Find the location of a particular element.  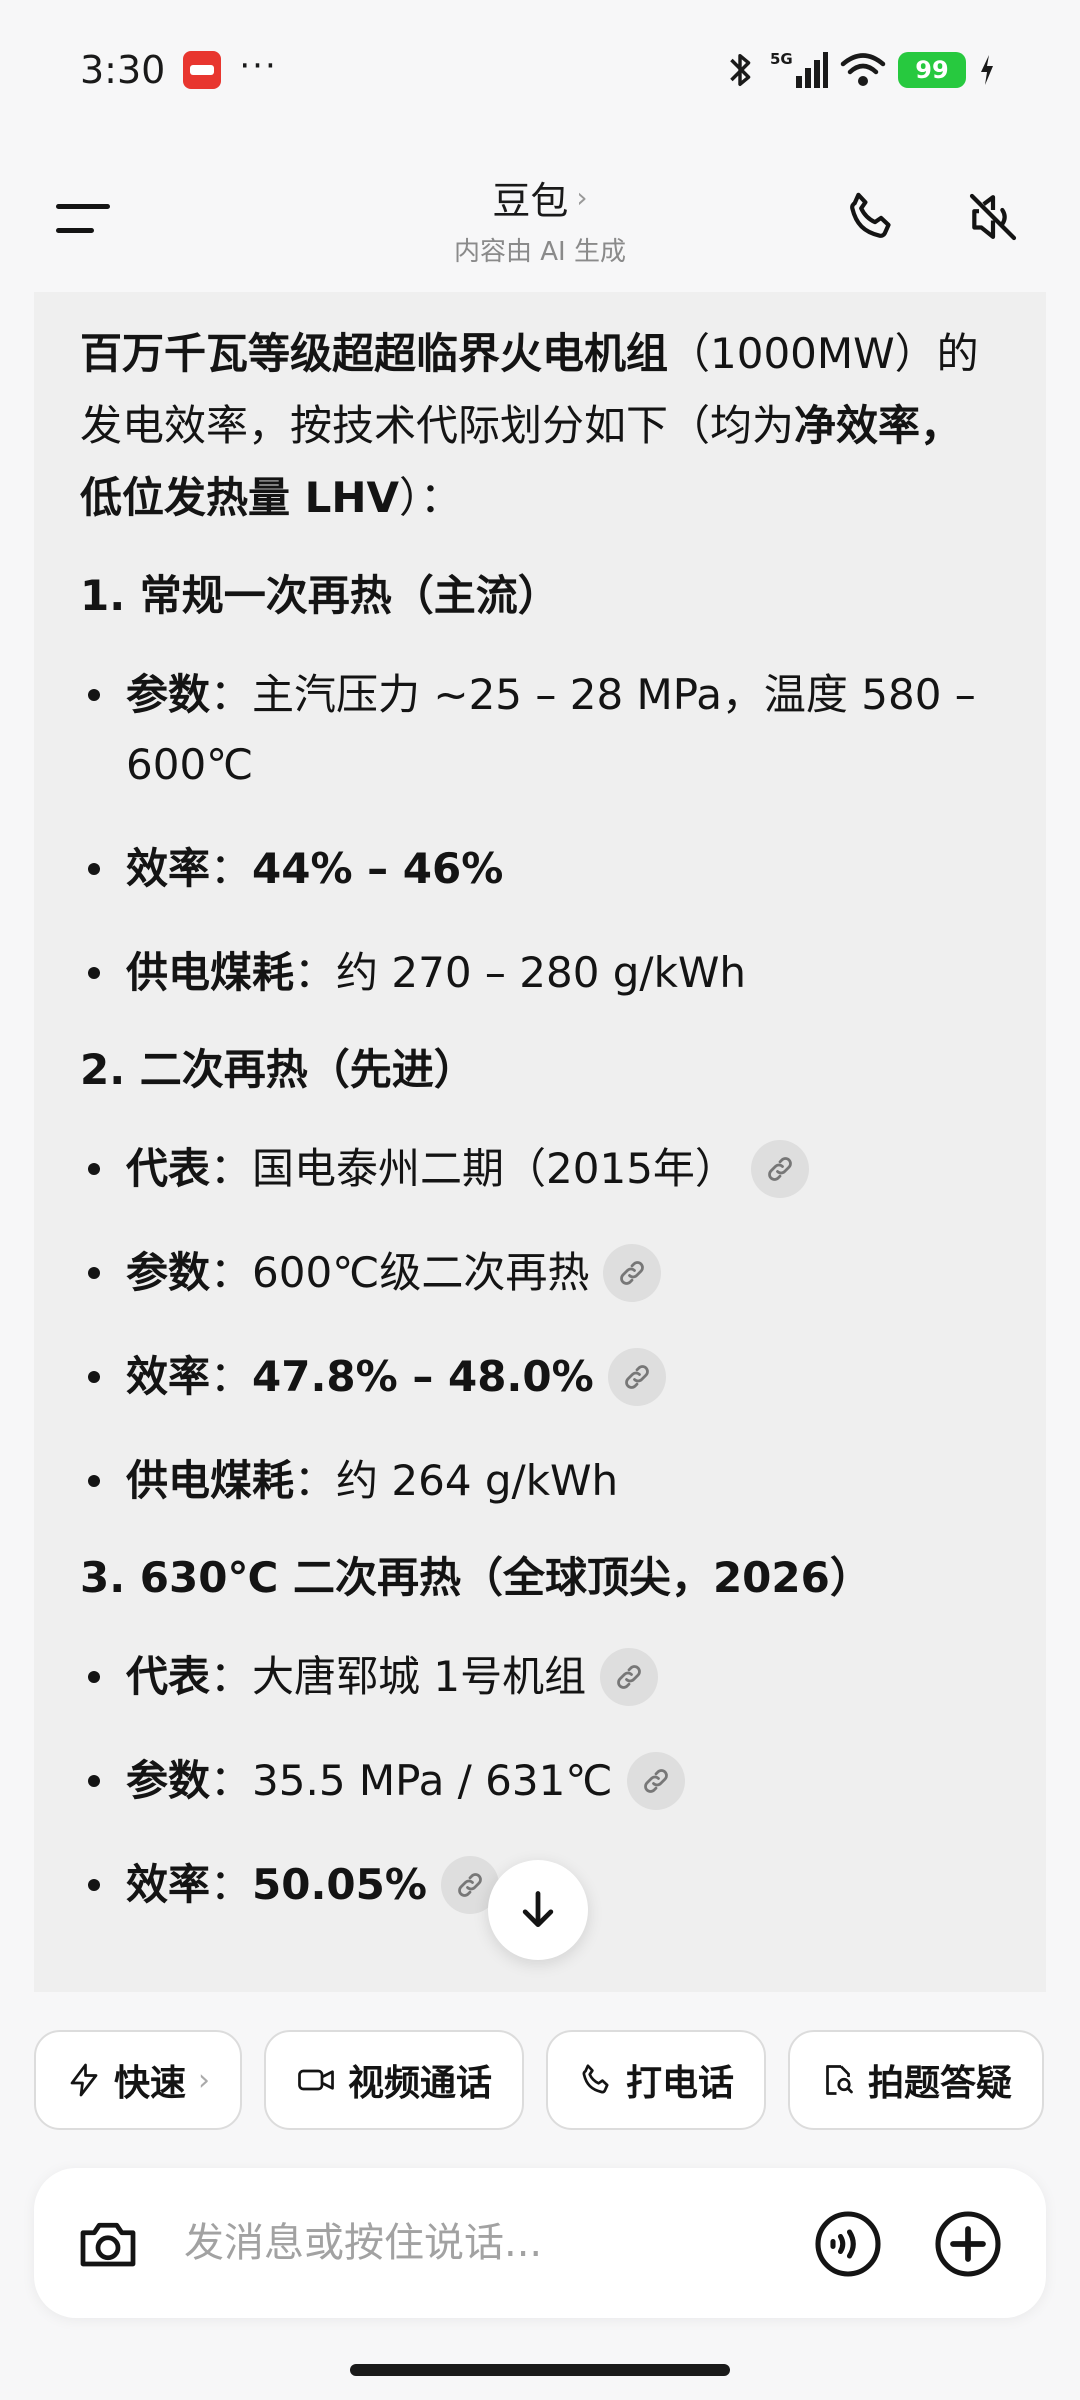

add-attachment-button is located at coordinates (968, 2244).